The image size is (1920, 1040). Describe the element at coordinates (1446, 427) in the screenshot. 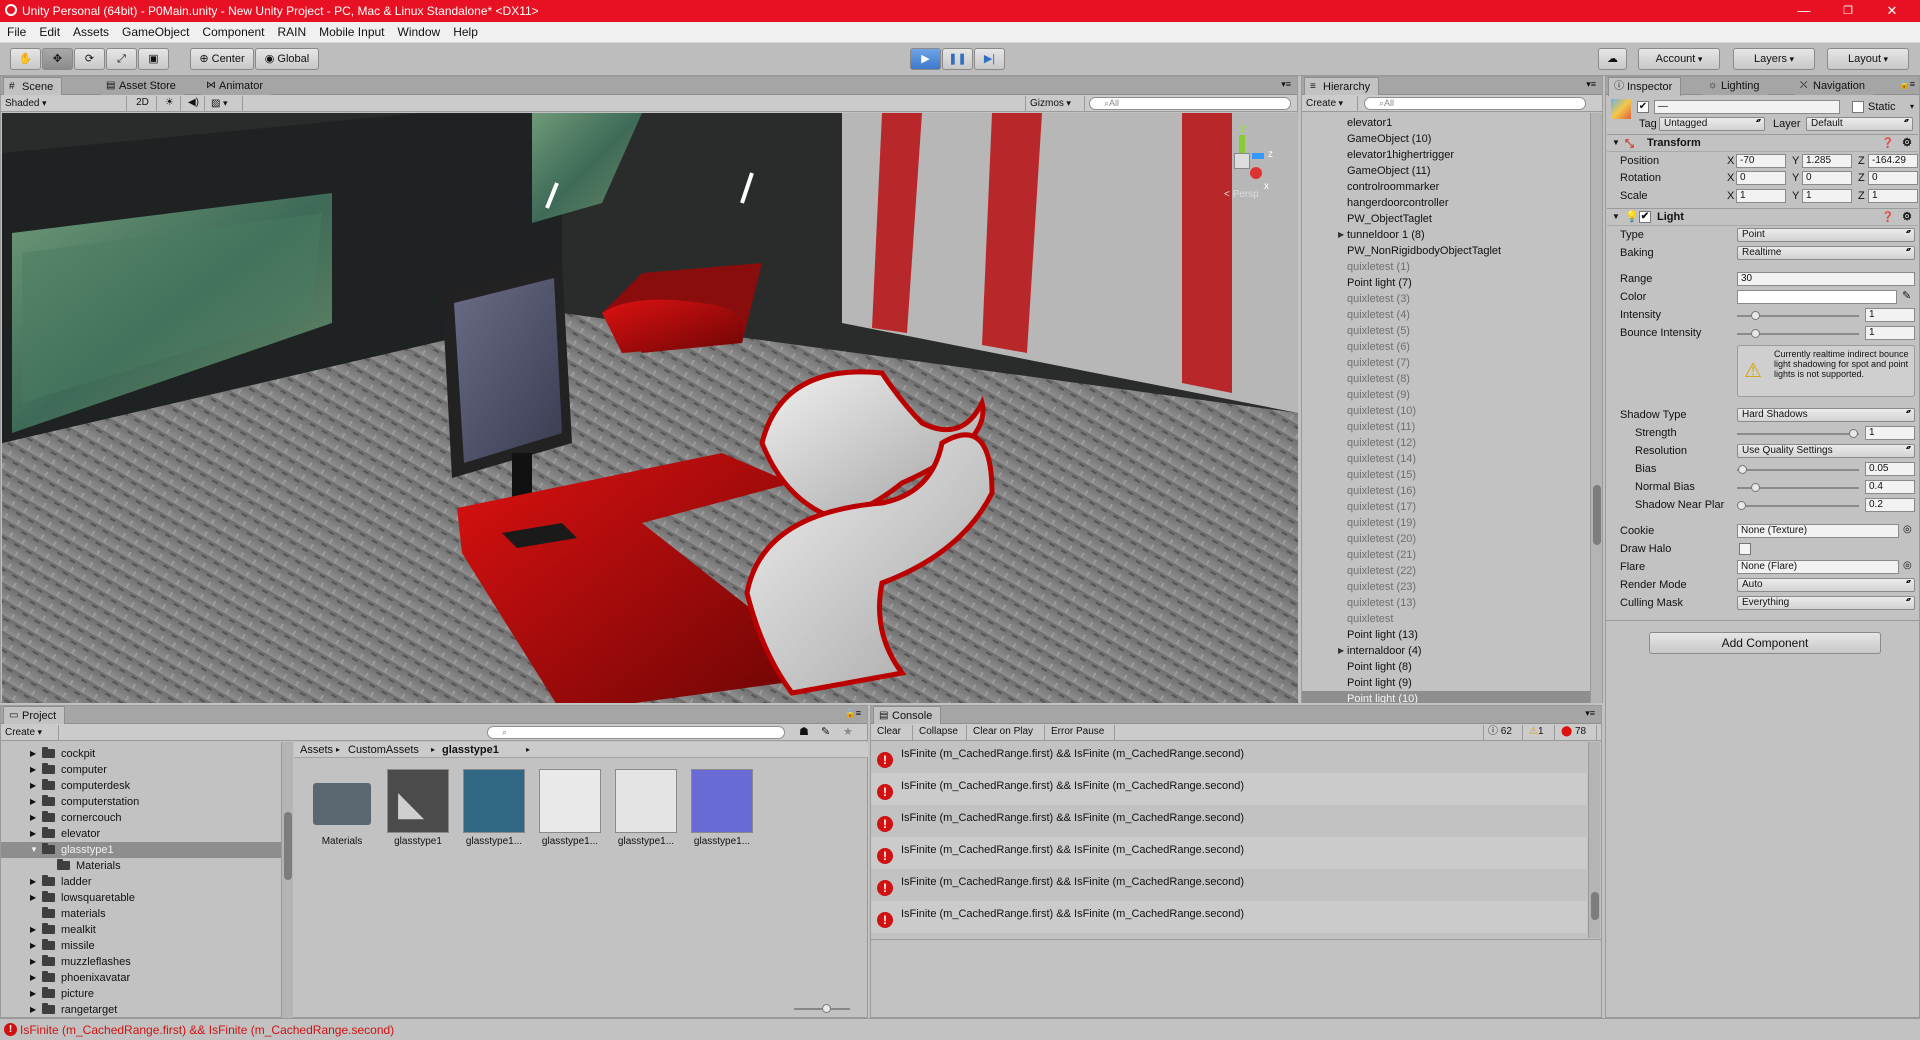

I see `hierarchy-item: quixletest (11)` at that location.